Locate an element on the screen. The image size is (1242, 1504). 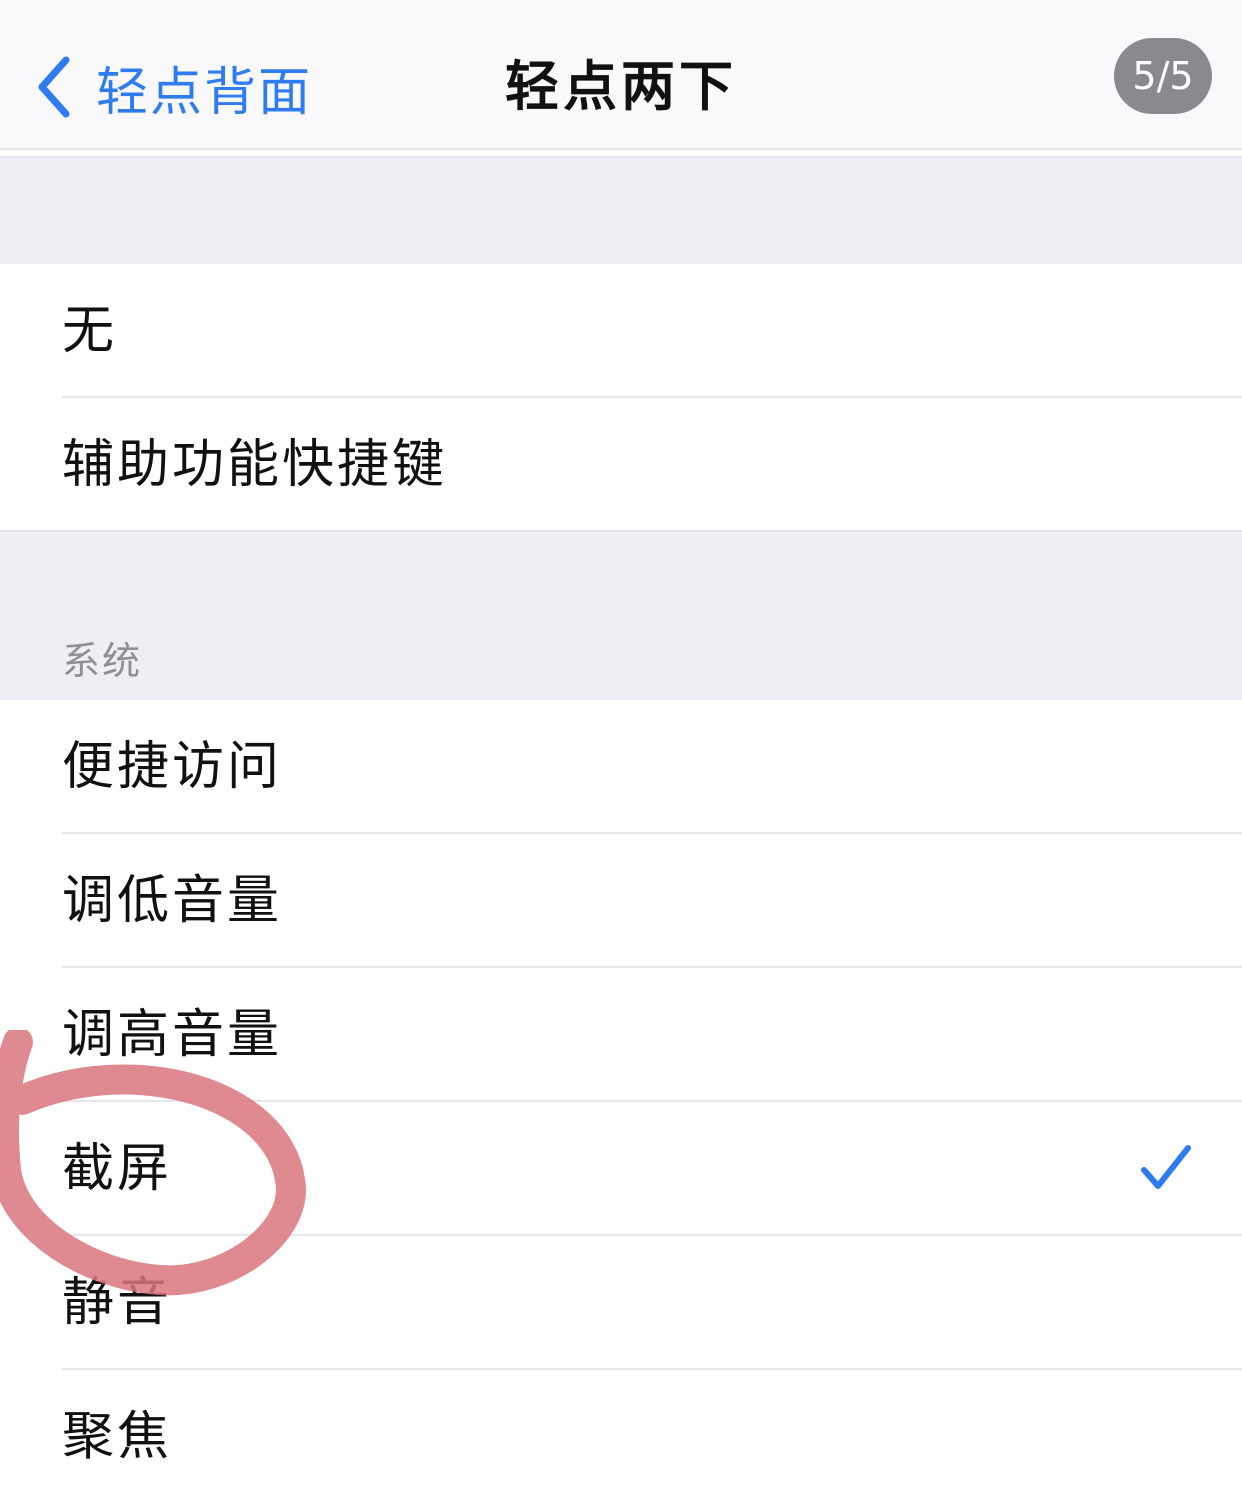
option-reachability: 便捷访问 is located at coordinates (621, 767).